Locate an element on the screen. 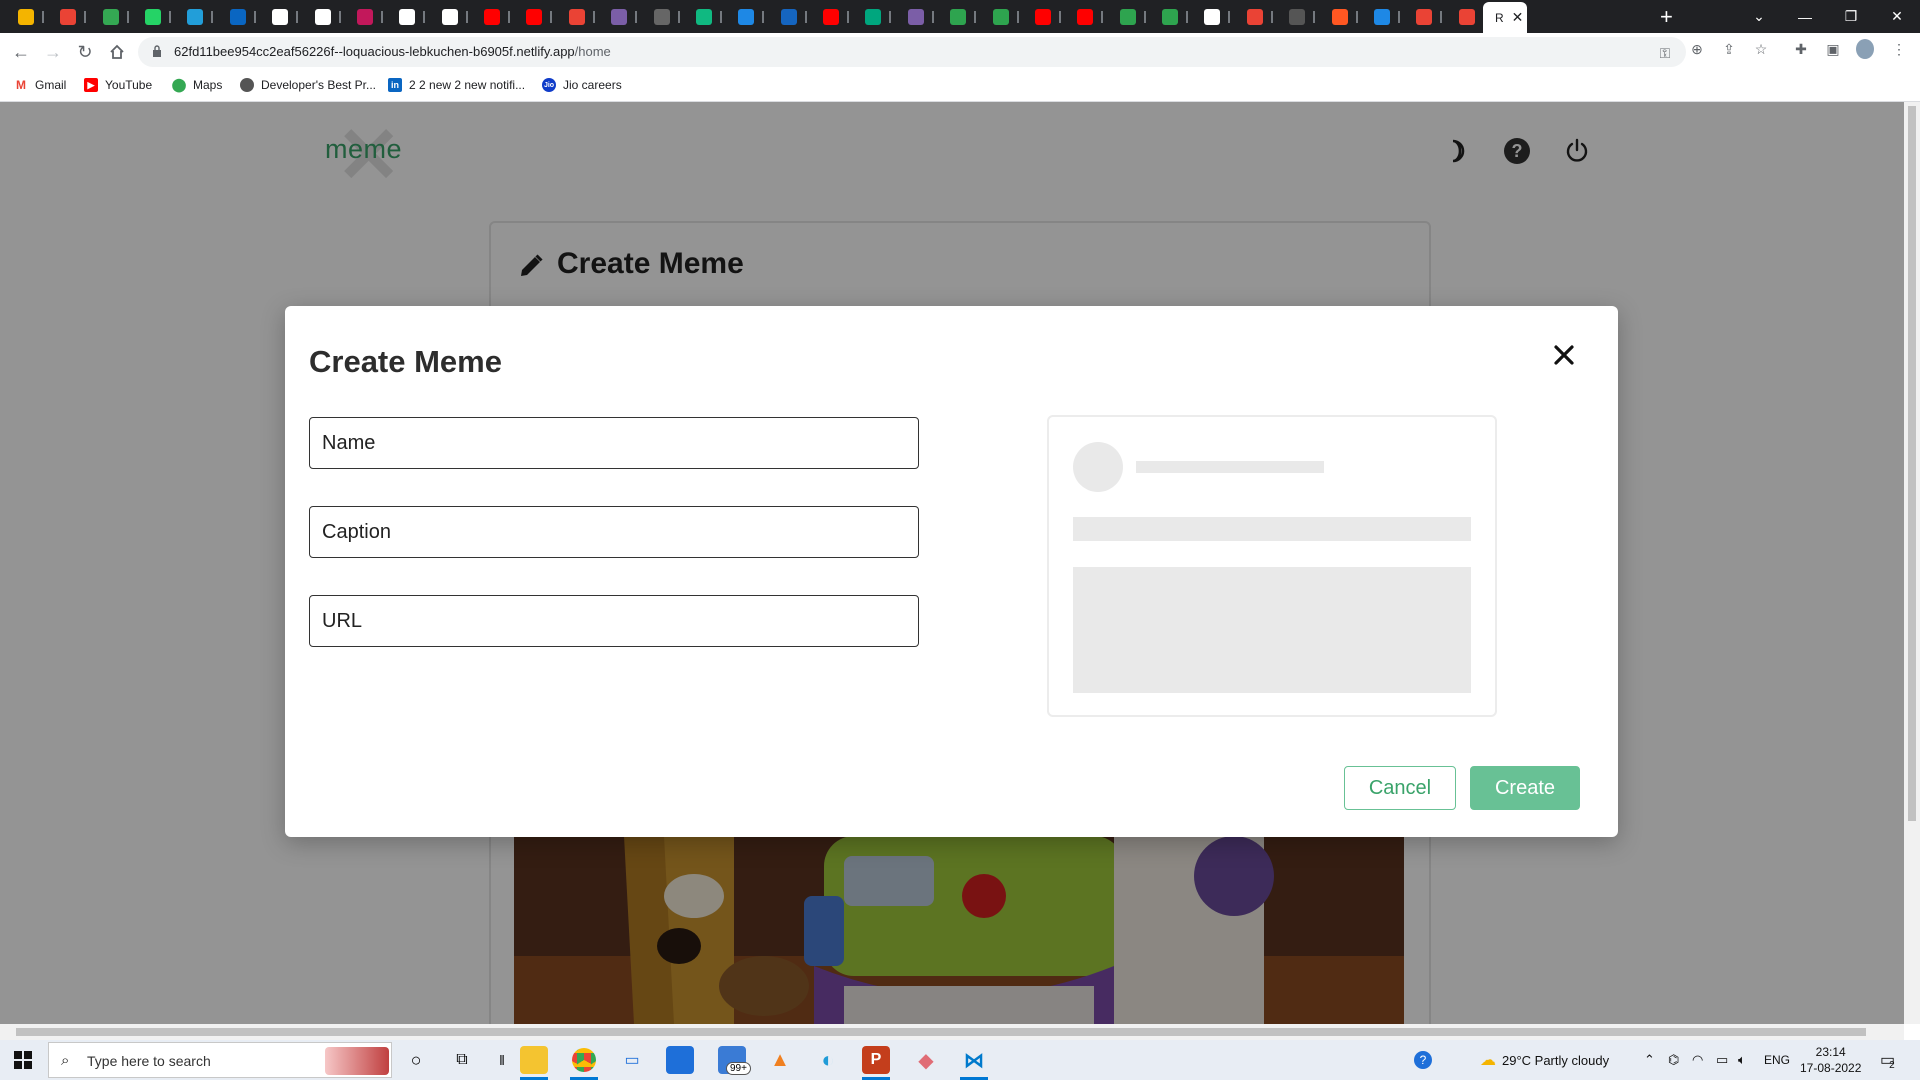  zoom-icon: ⊕ is located at coordinates (1697, 49).